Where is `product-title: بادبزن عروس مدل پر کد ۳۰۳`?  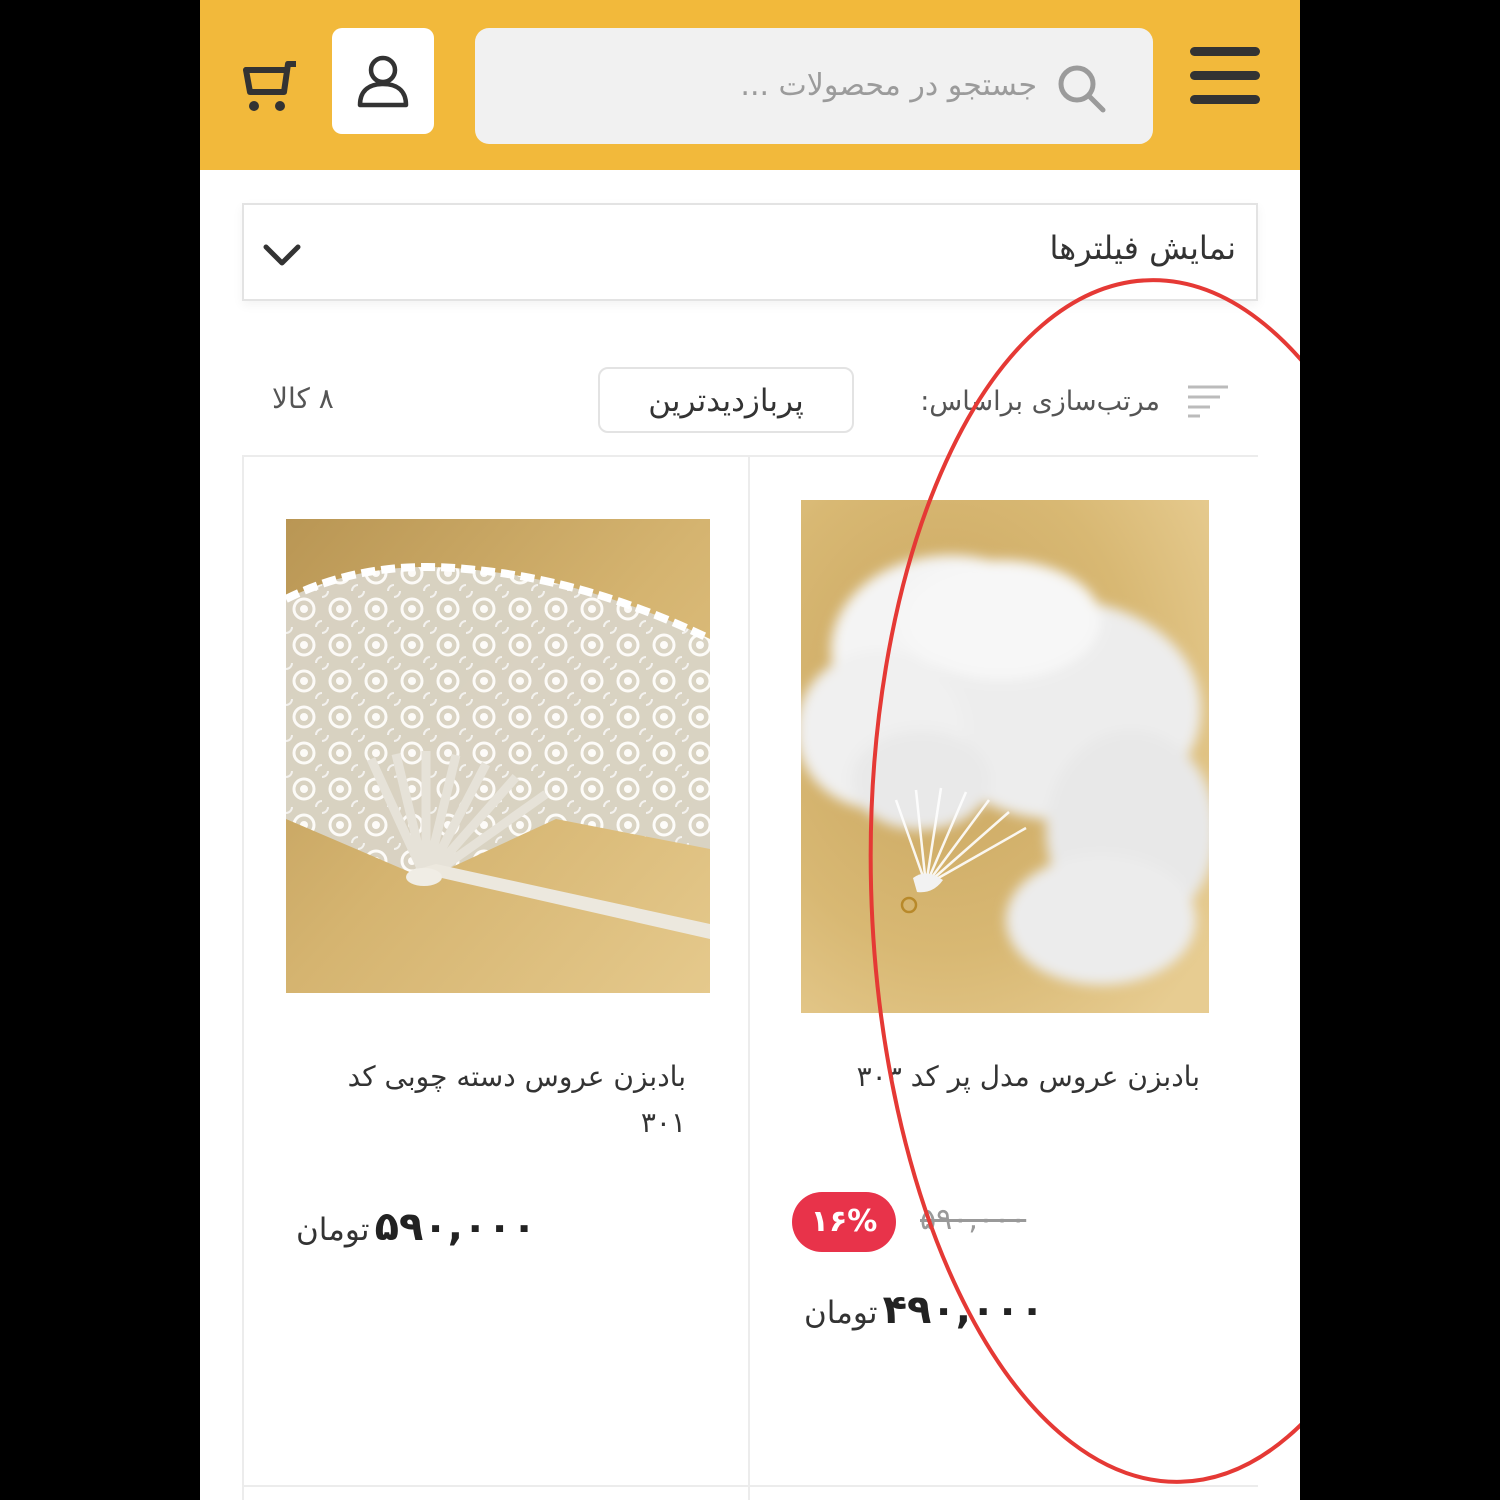
product-title: بادبزن عروس مدل پر کد ۳۰۳ is located at coordinates (1005, 1077).